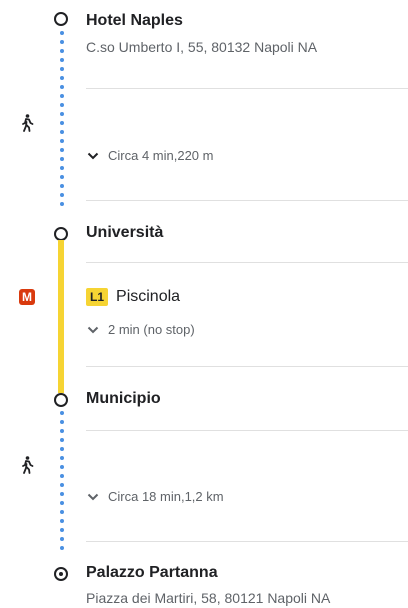 The height and width of the screenshot is (608, 408). Describe the element at coordinates (97, 297) in the screenshot. I see `line-badge: L1` at that location.